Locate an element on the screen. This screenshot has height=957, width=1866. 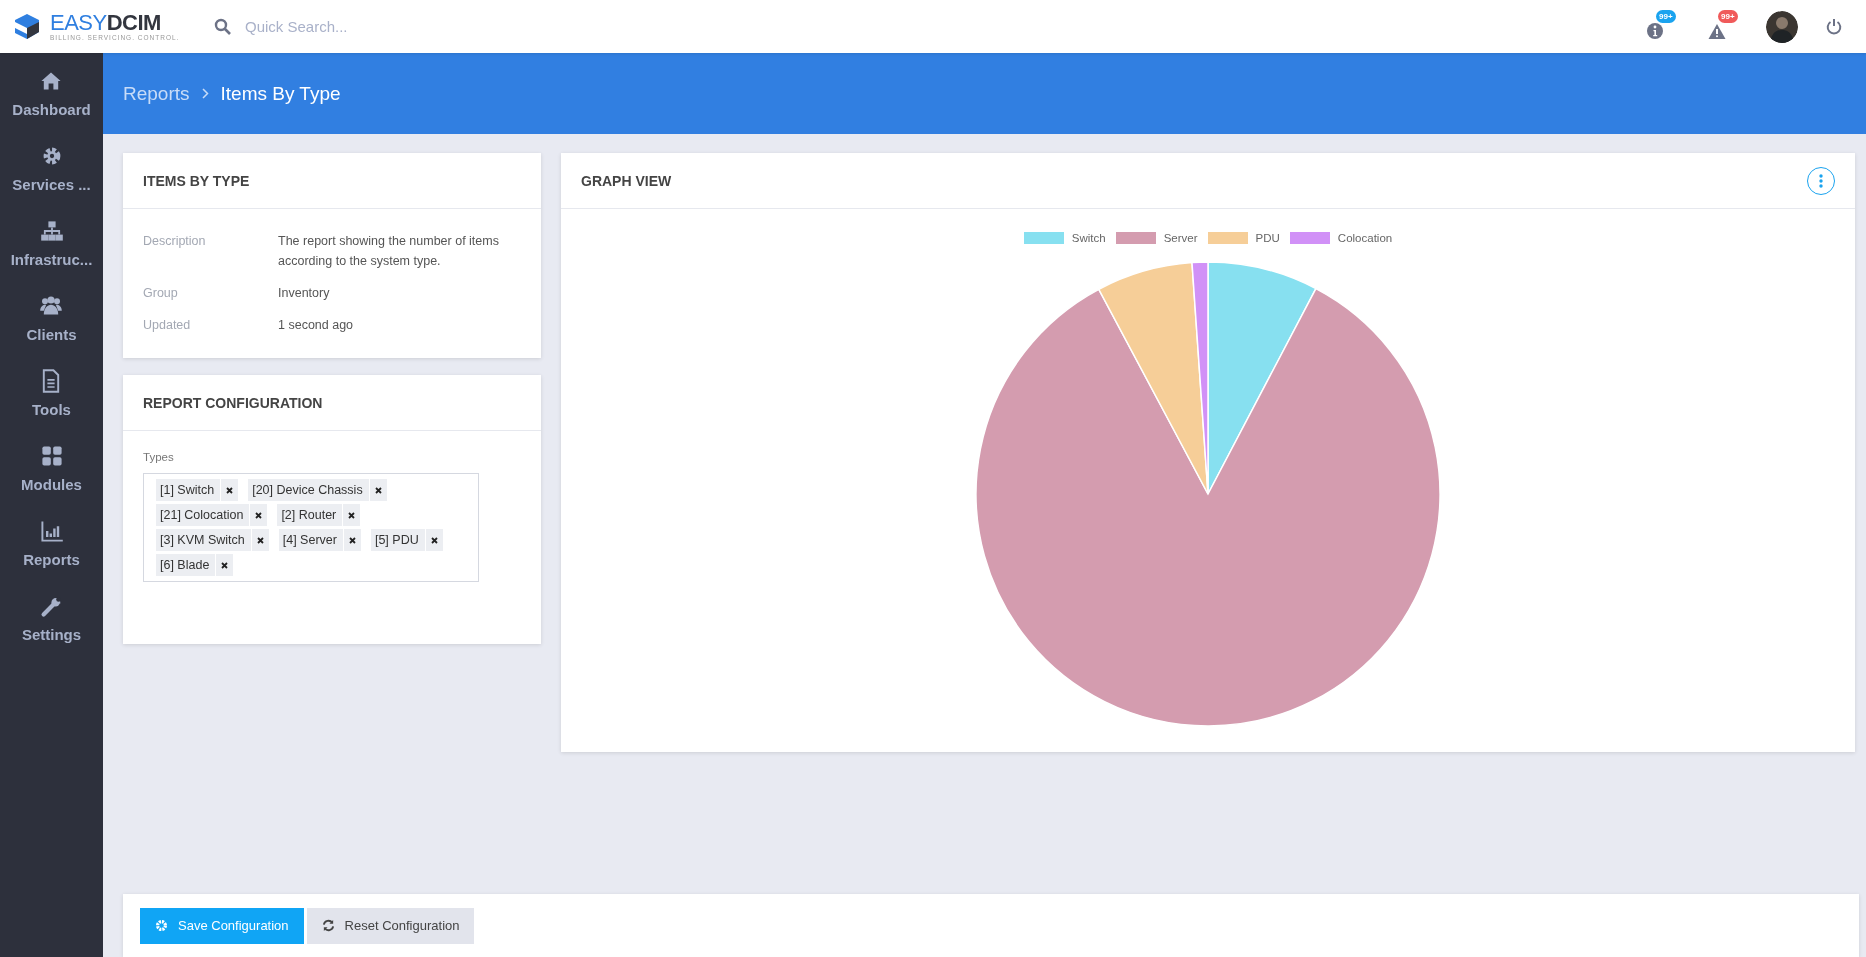
tag-chip: [1] Switch is located at coordinates (197, 490).